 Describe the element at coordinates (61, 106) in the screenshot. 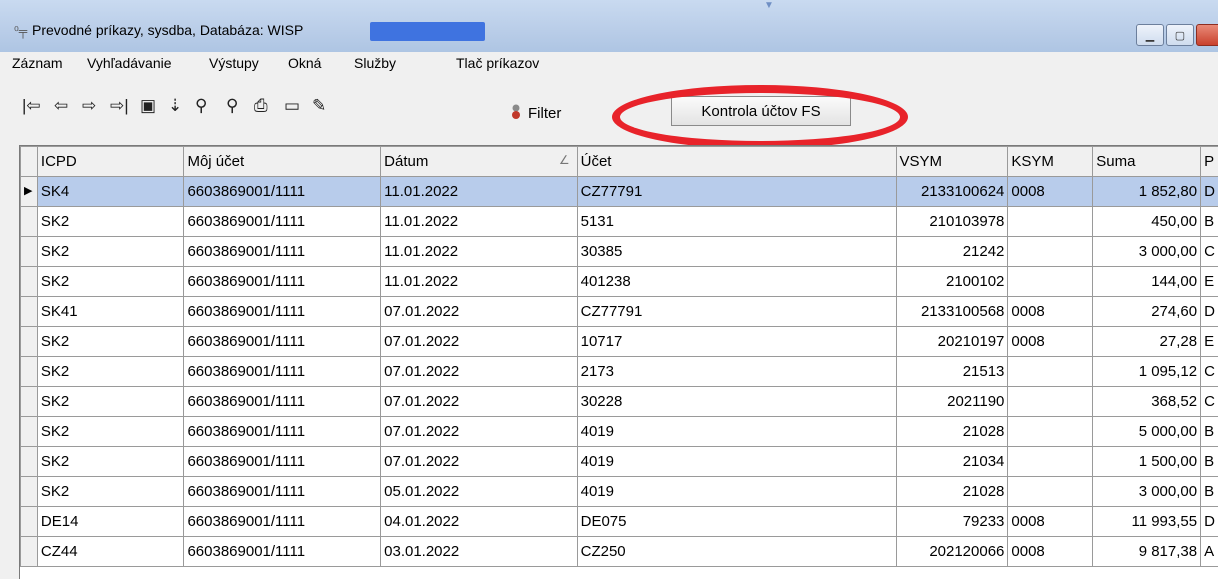

I see `previous-record-icon: ⇦` at that location.